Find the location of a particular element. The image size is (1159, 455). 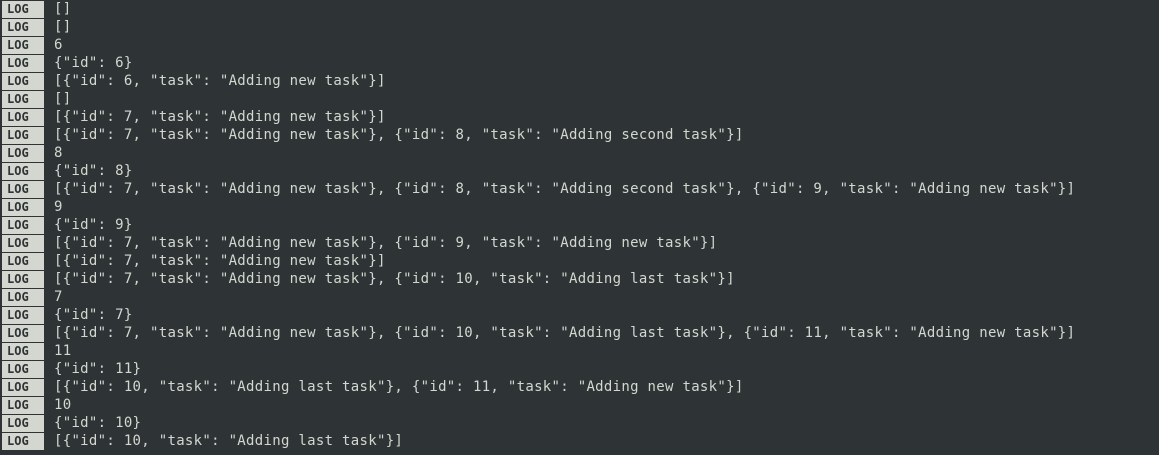

log-row: LOG 11 is located at coordinates (579, 351).